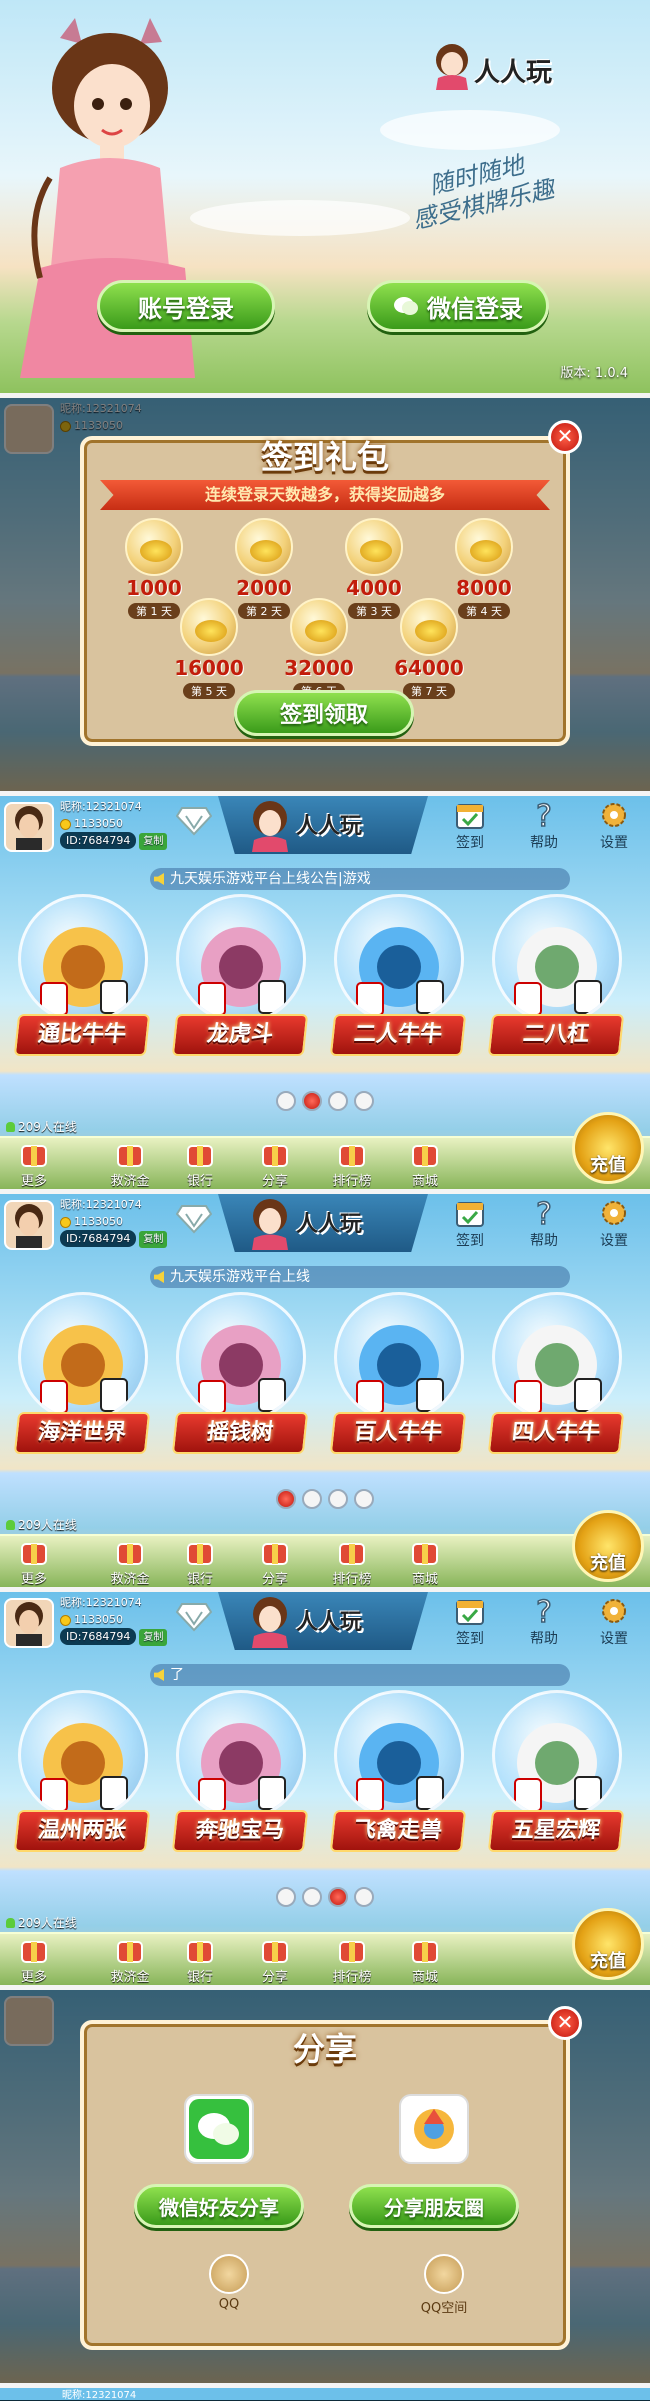 This screenshot has width=650, height=2401. I want to click on moments-icon, so click(434, 2129).